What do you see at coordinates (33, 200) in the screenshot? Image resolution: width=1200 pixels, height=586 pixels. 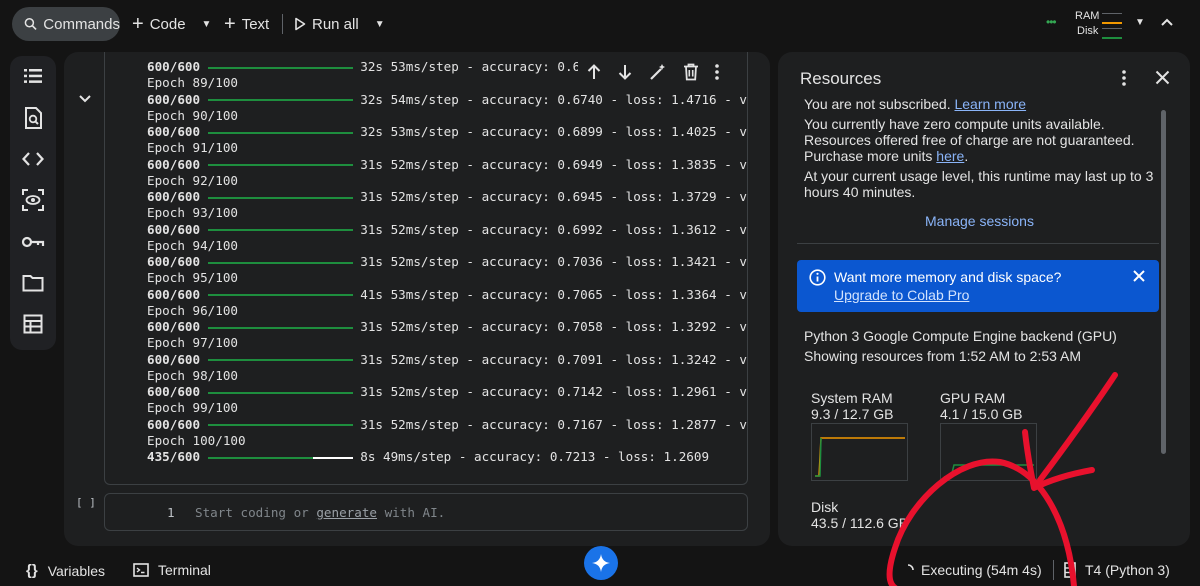 I see `secrets-visibility-icon` at bounding box center [33, 200].